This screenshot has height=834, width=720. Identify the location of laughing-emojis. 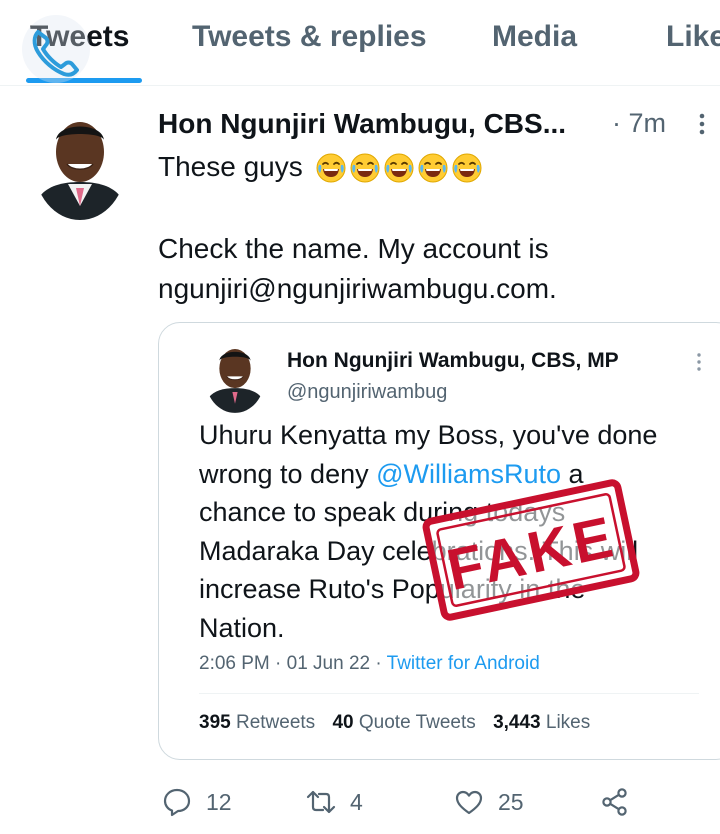
(400, 169).